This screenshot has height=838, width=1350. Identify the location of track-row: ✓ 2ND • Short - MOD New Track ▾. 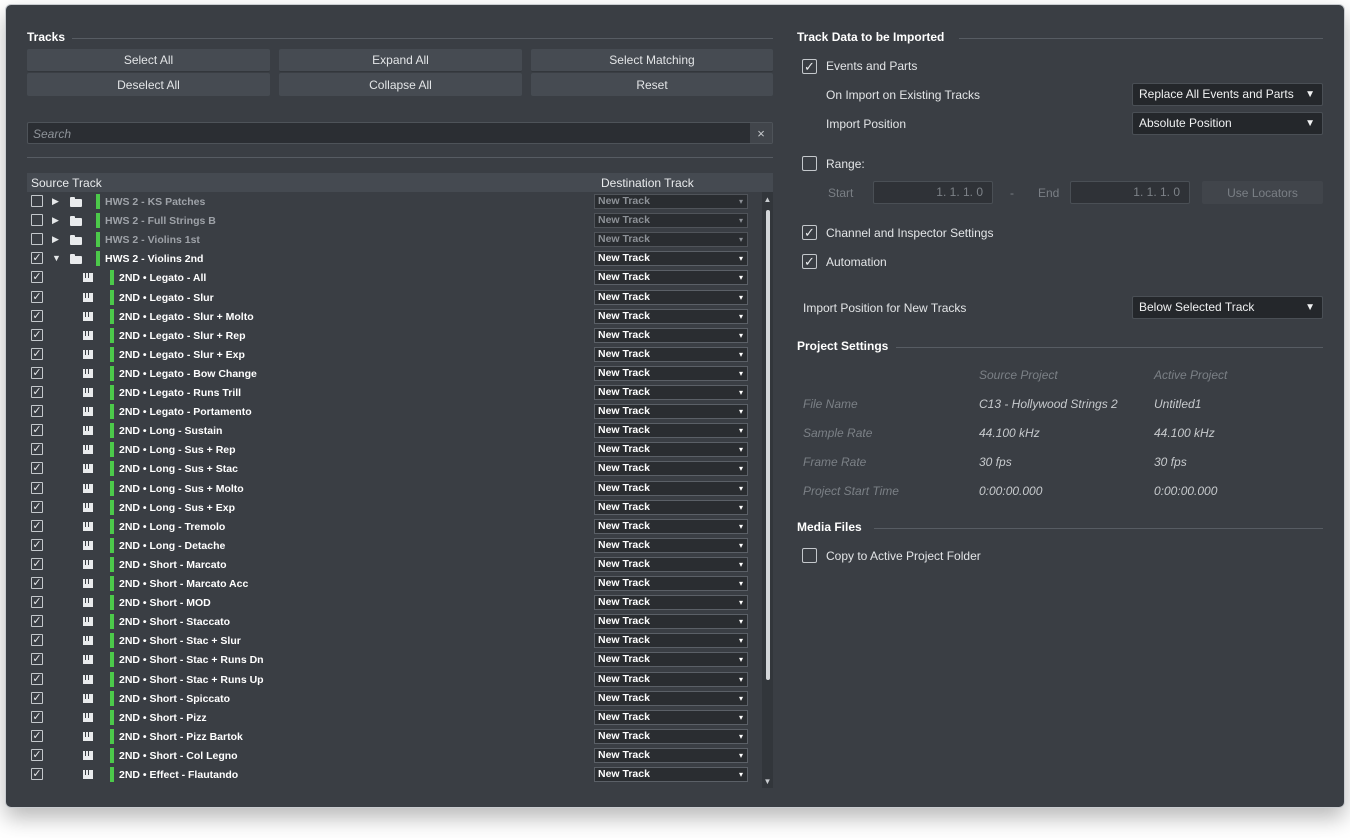
(394, 602).